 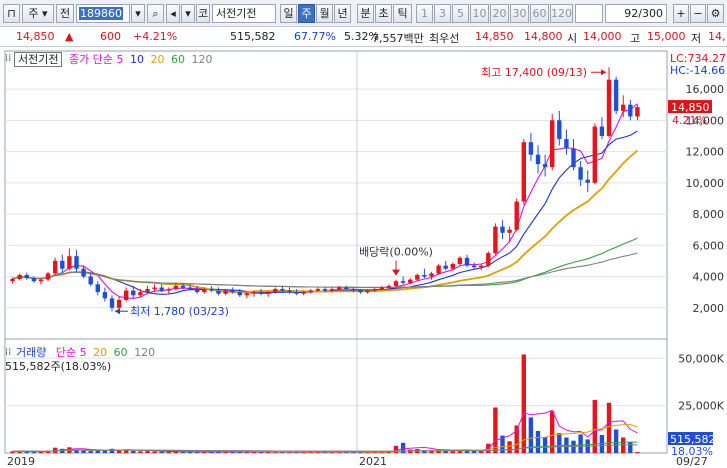 What do you see at coordinates (203, 13) in the screenshot?
I see `name-prefix-label: 코` at bounding box center [203, 13].